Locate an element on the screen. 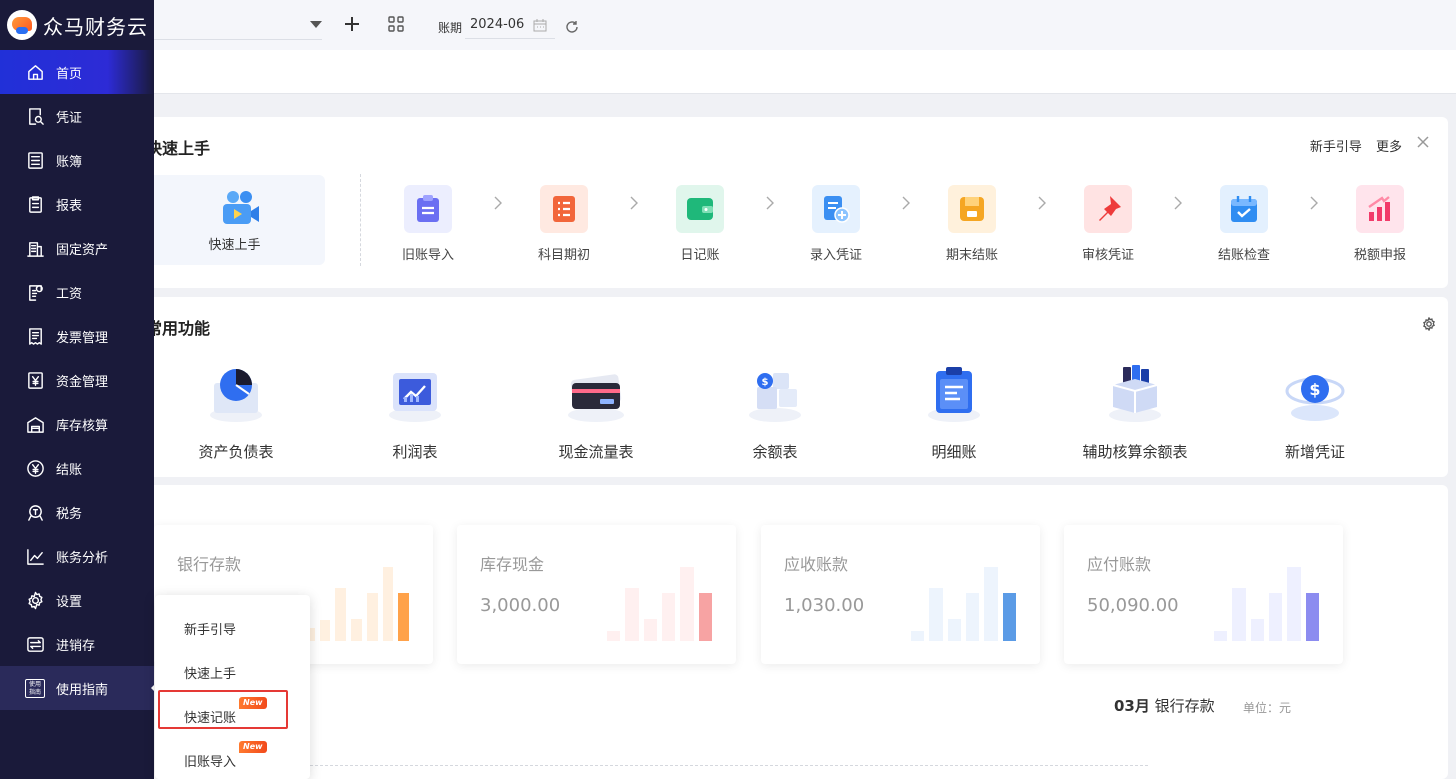 The width and height of the screenshot is (1456, 779). sidebar-item-label: 账务分析 is located at coordinates (82, 558).